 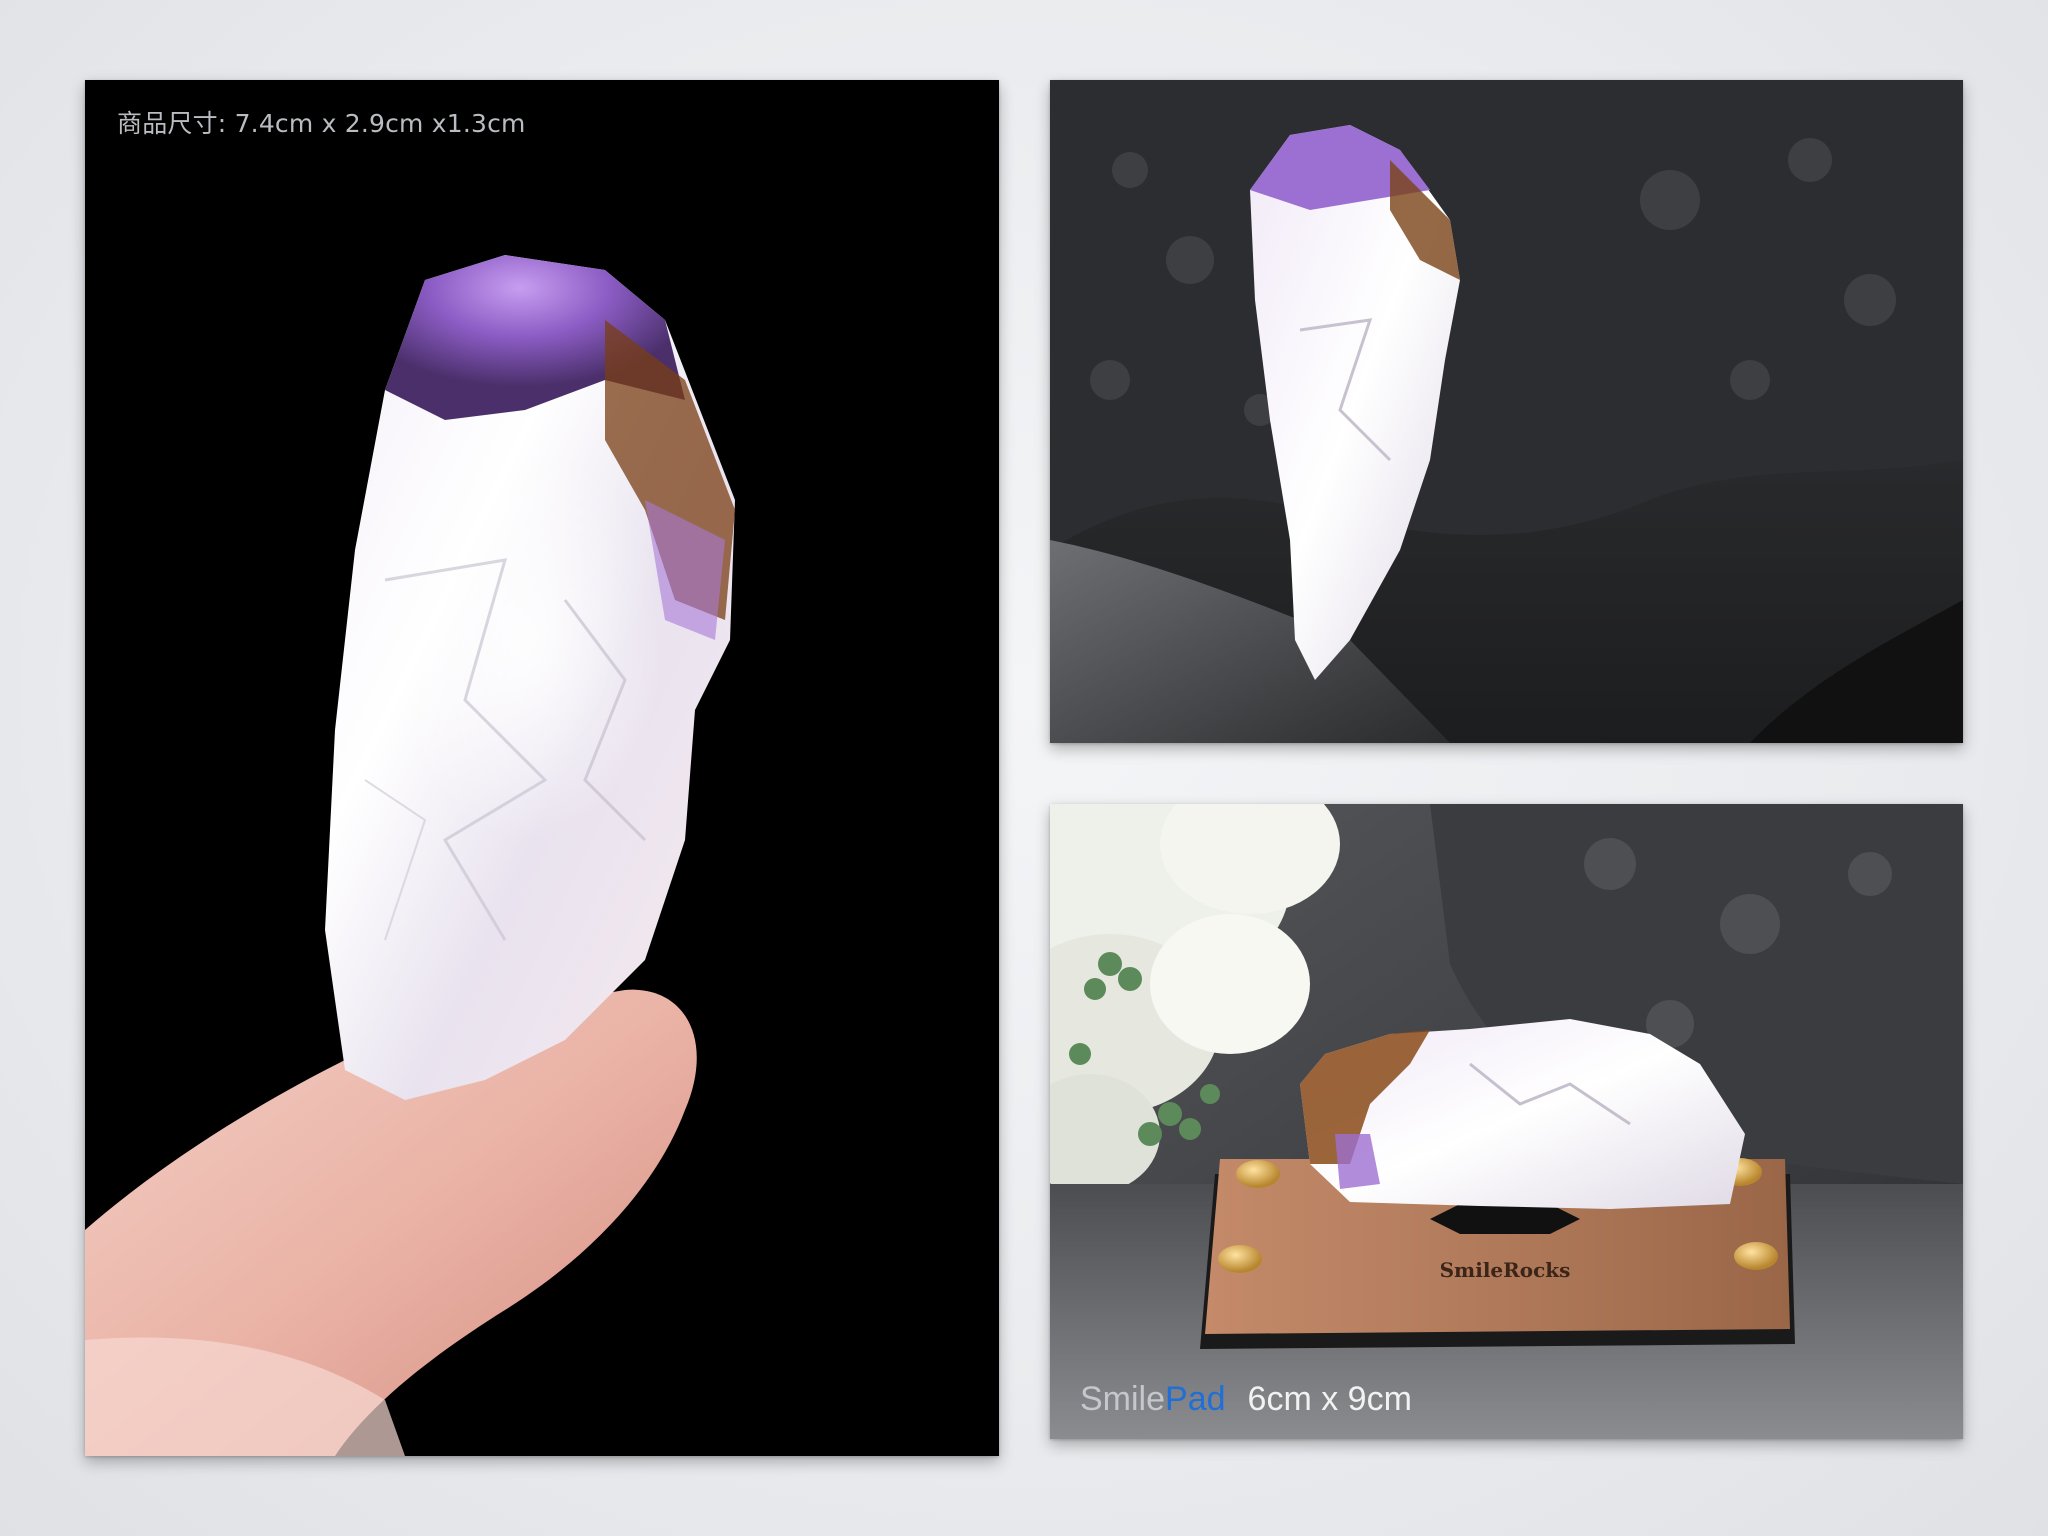 I want to click on product-size-caption: 商品尺寸: 7.4cm x 2.9cm x1.3cm, so click(x=321, y=123).